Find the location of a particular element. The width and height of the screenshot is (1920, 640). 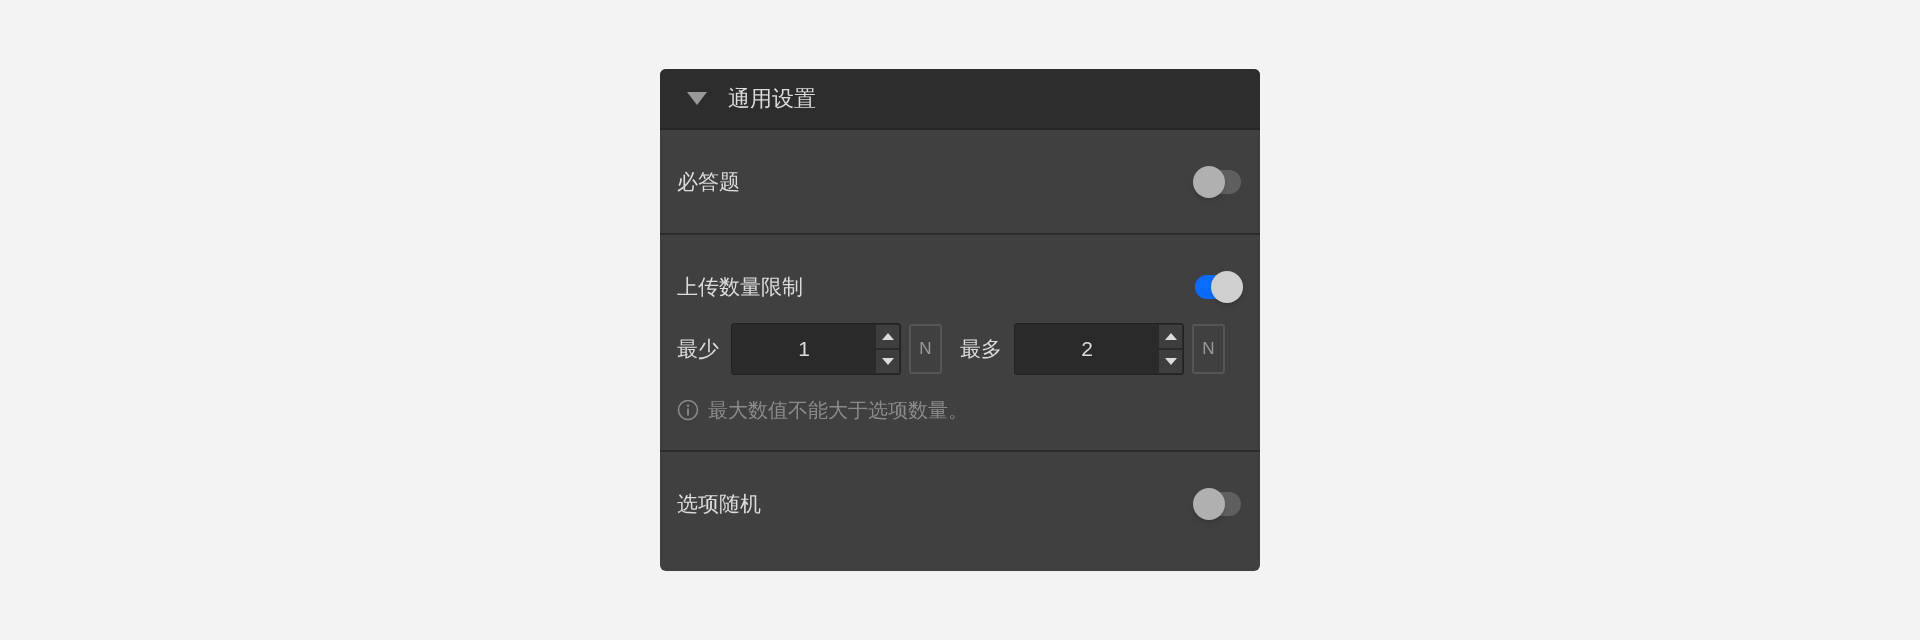

field-label: 最多 is located at coordinates (981, 349).